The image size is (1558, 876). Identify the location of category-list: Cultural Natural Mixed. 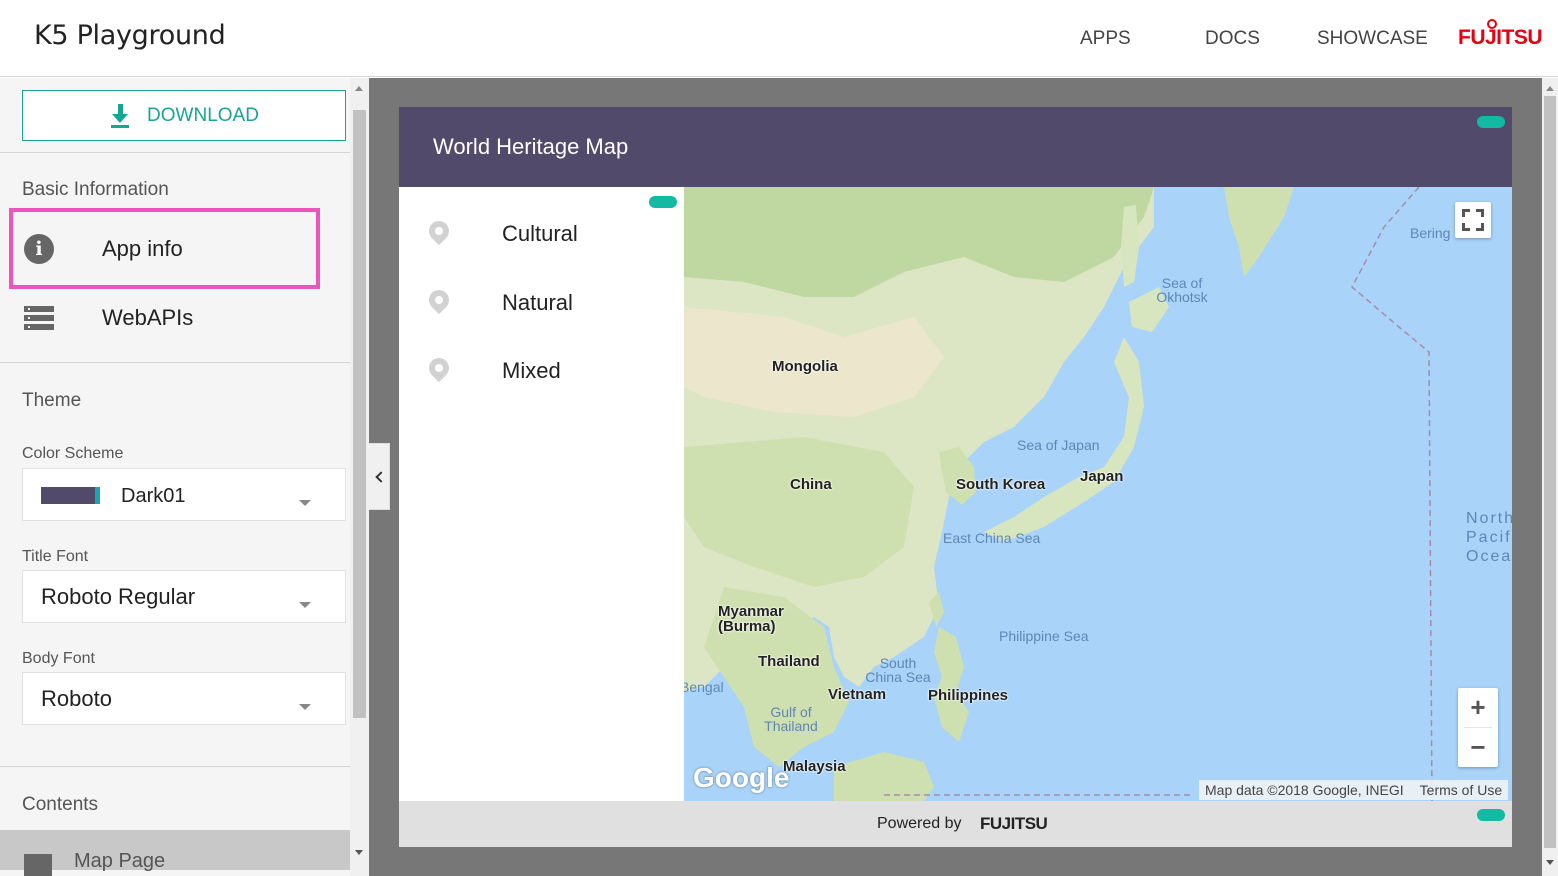
(541, 494).